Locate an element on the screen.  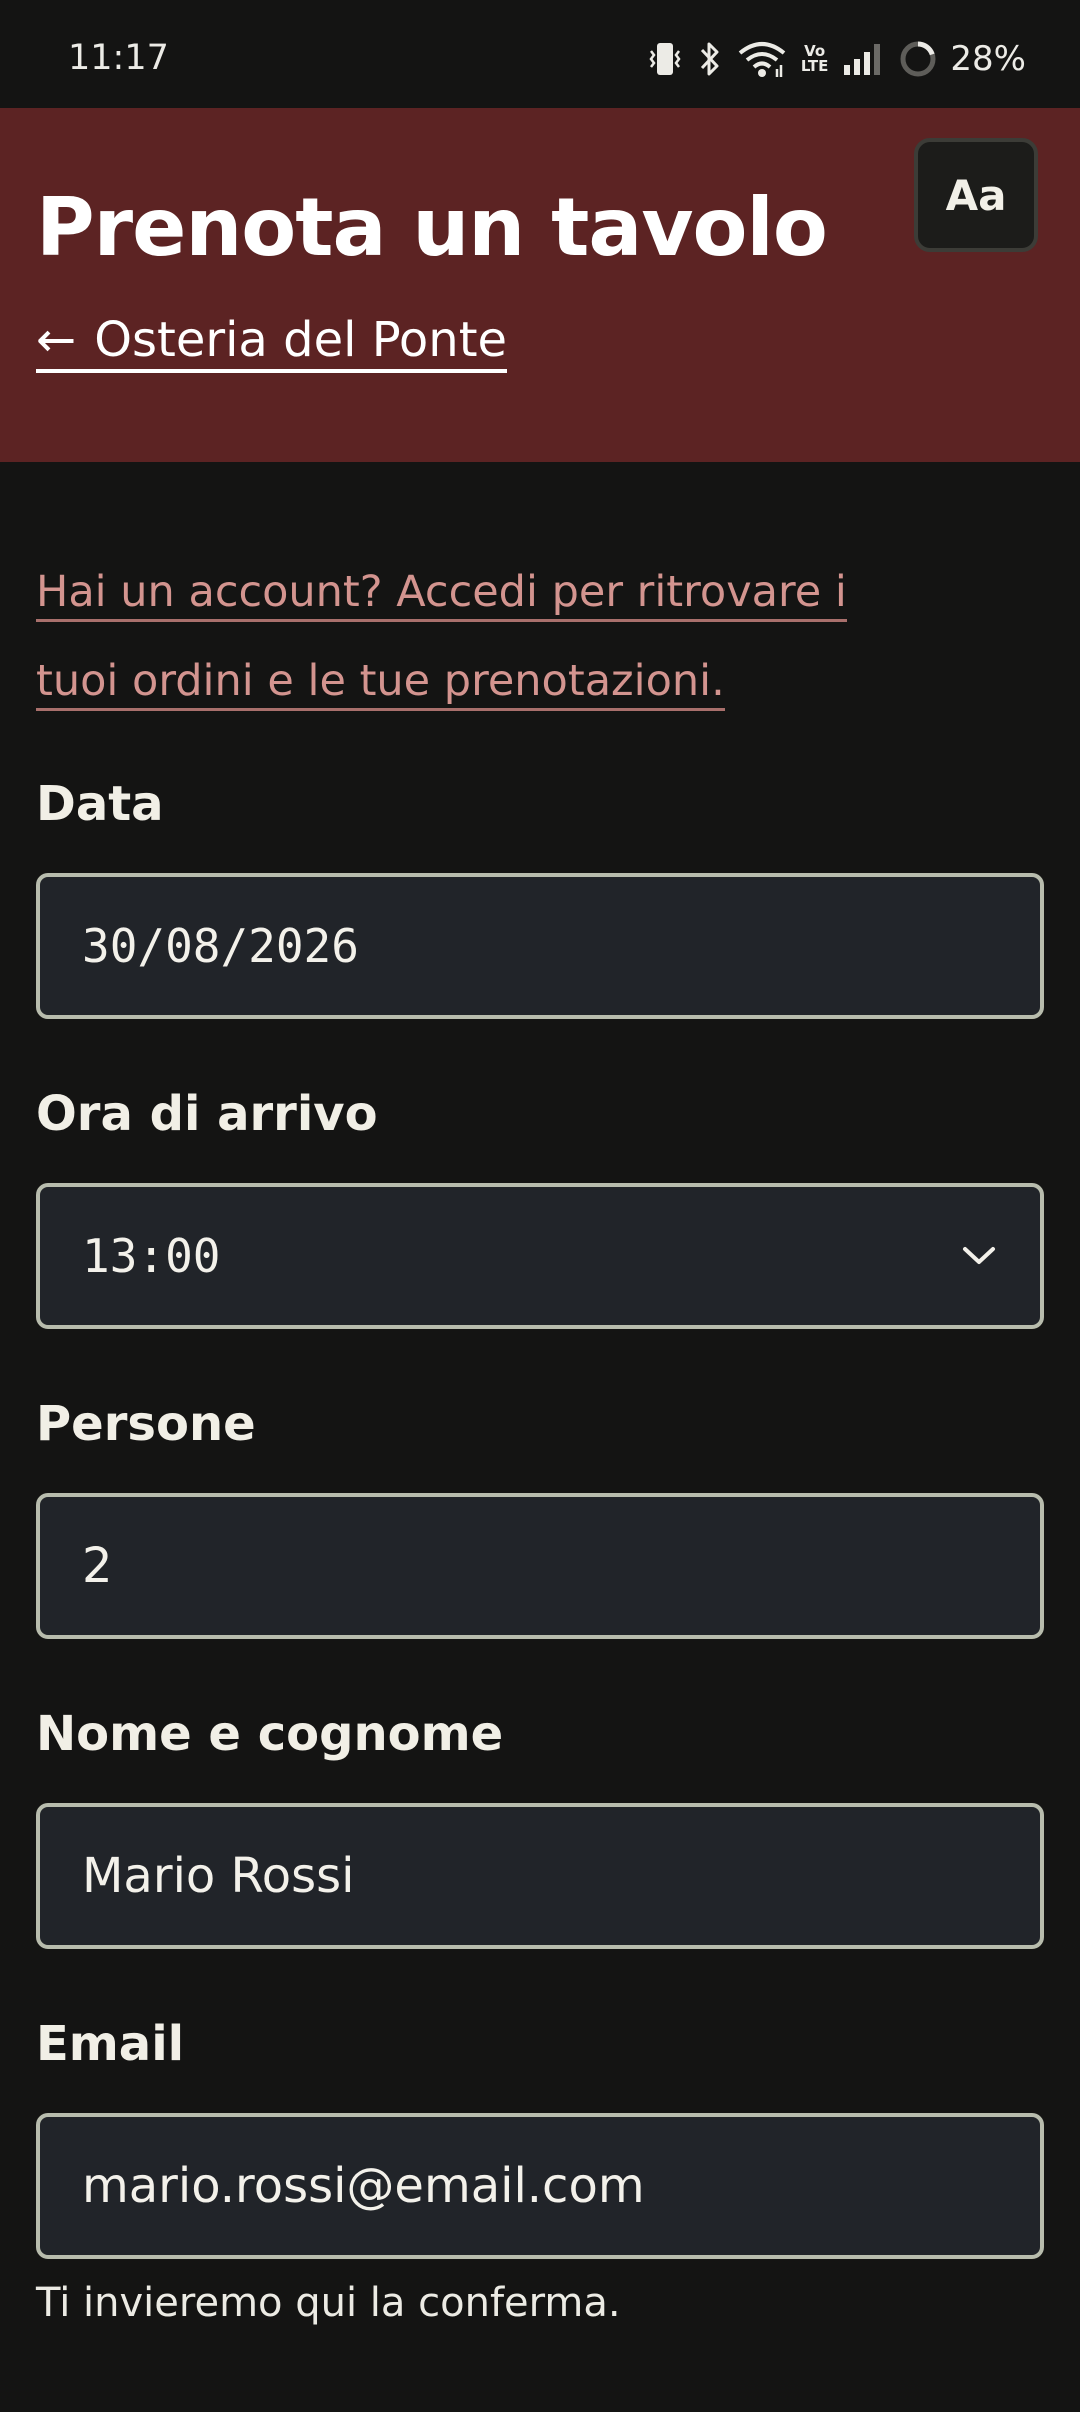
page-title: Prenota un tavolo is located at coordinates (432, 227).